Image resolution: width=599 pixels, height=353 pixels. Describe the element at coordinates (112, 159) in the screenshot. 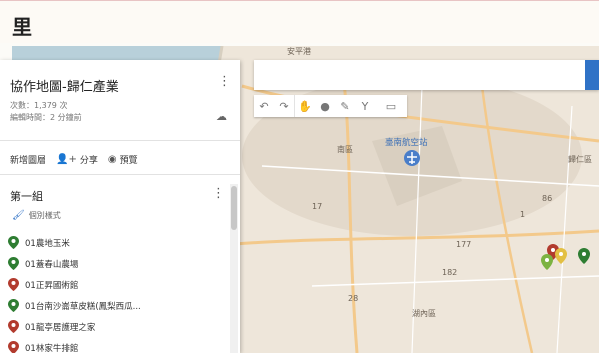

I see `eye-icon: ◉` at that location.